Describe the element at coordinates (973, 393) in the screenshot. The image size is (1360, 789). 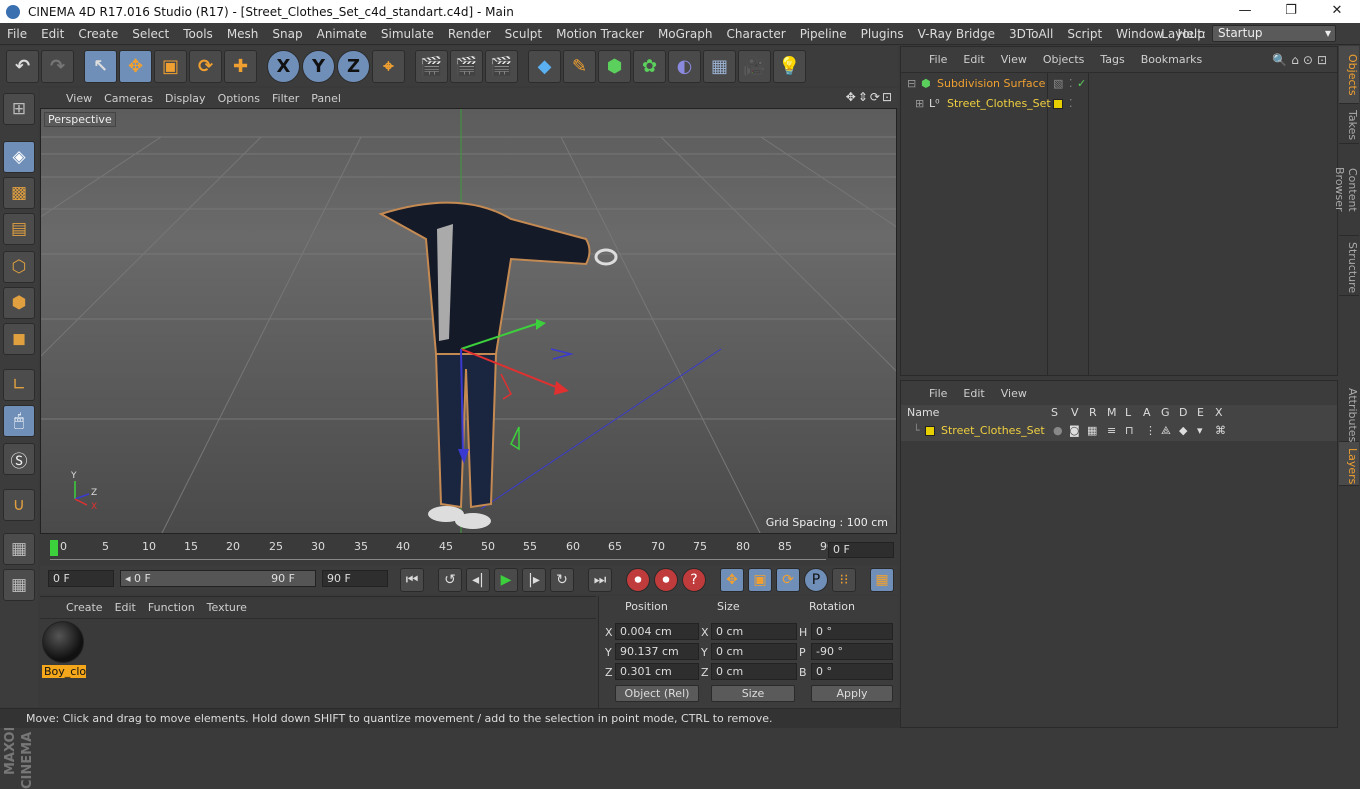
I see `layers-menu-edit: Edit` at that location.